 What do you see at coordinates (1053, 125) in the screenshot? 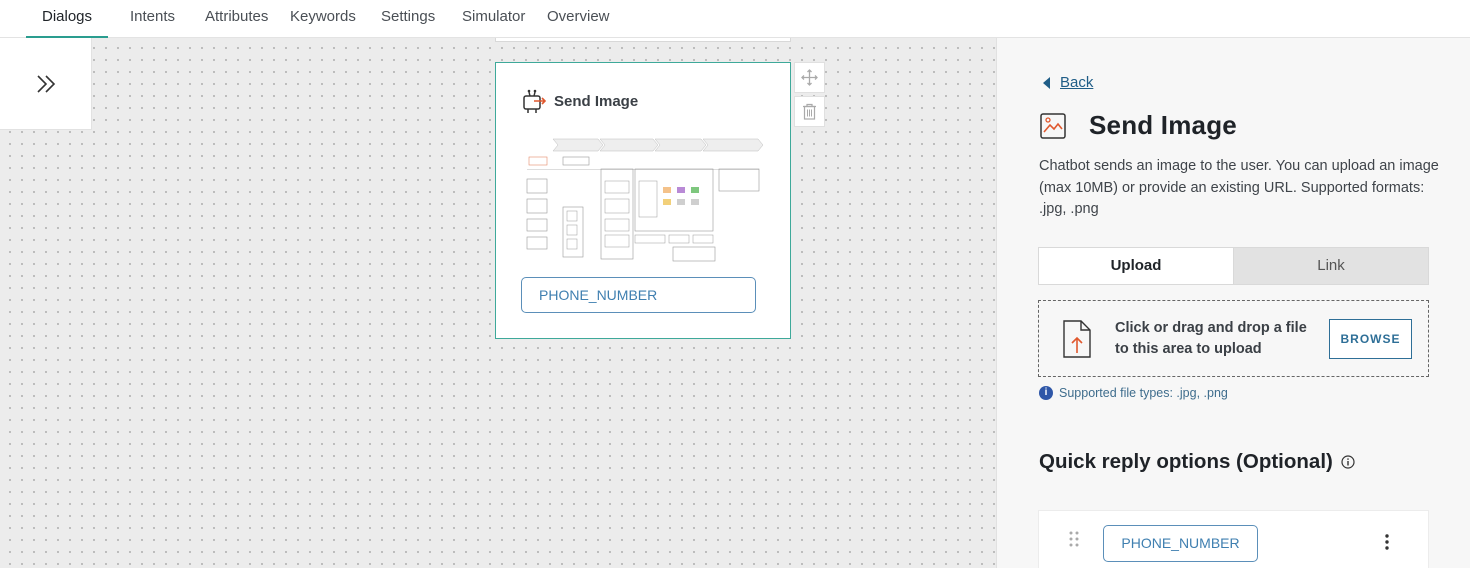
I see `image-icon` at bounding box center [1053, 125].